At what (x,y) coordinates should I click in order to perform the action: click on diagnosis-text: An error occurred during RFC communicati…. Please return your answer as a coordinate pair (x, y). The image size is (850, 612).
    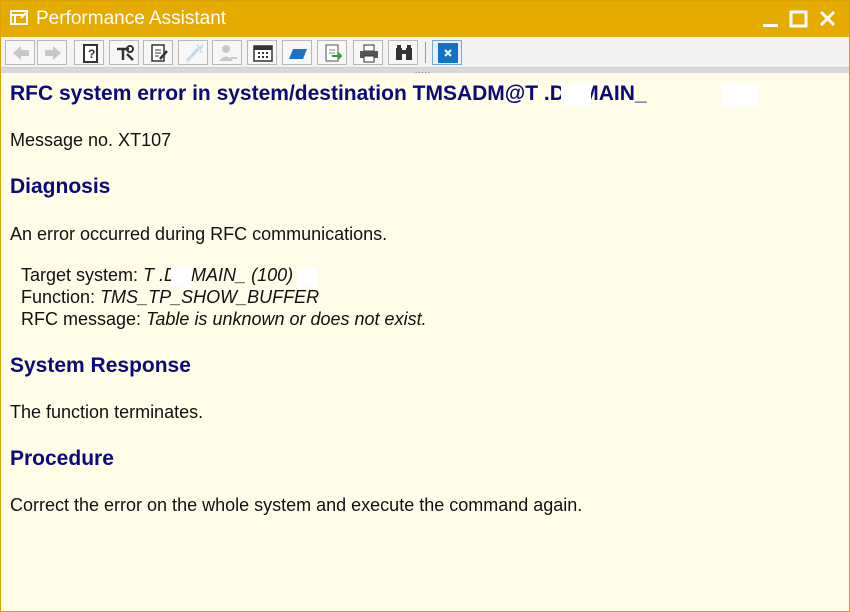
    Looking at the image, I should click on (199, 234).